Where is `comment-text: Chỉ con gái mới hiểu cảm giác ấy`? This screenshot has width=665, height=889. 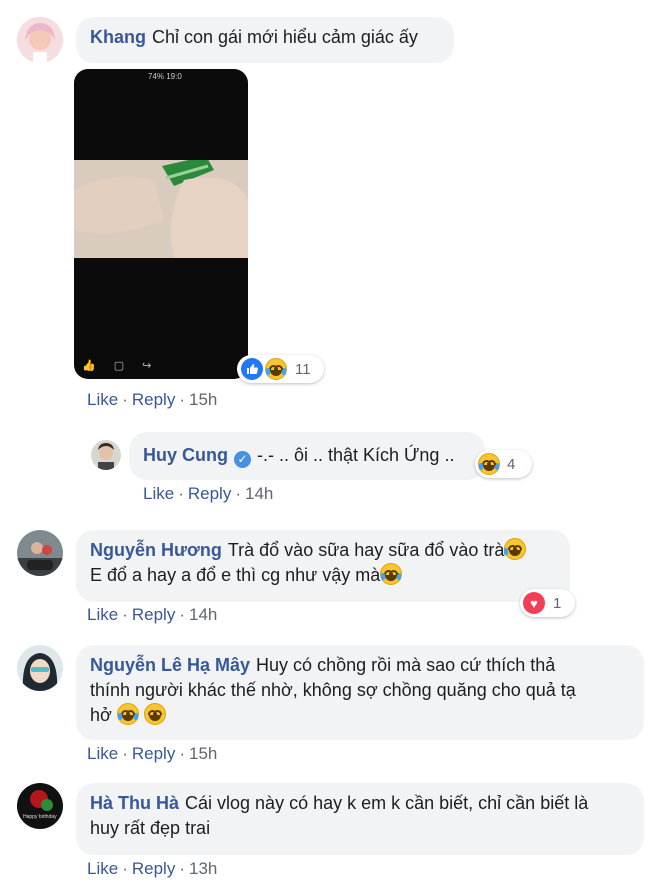
comment-text: Chỉ con gái mới hiểu cảm giác ấy is located at coordinates (285, 37).